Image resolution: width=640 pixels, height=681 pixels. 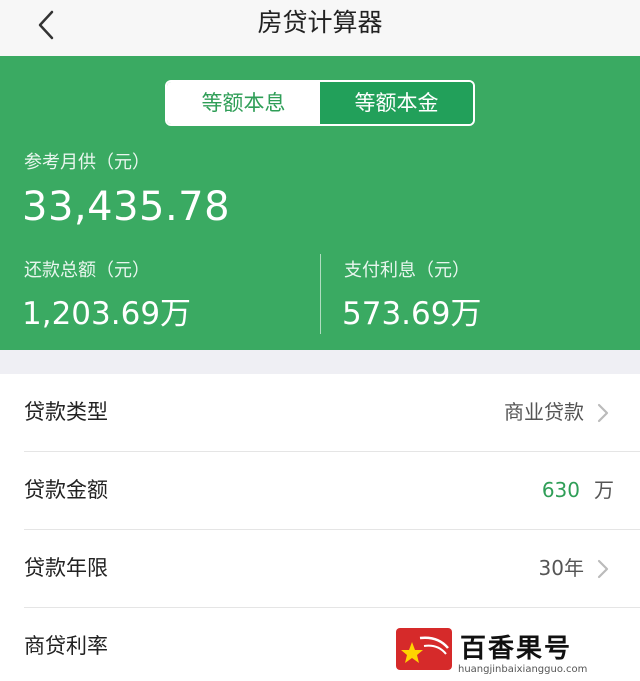 What do you see at coordinates (320, 22) in the screenshot?
I see `page-title: 房贷计算器` at bounding box center [320, 22].